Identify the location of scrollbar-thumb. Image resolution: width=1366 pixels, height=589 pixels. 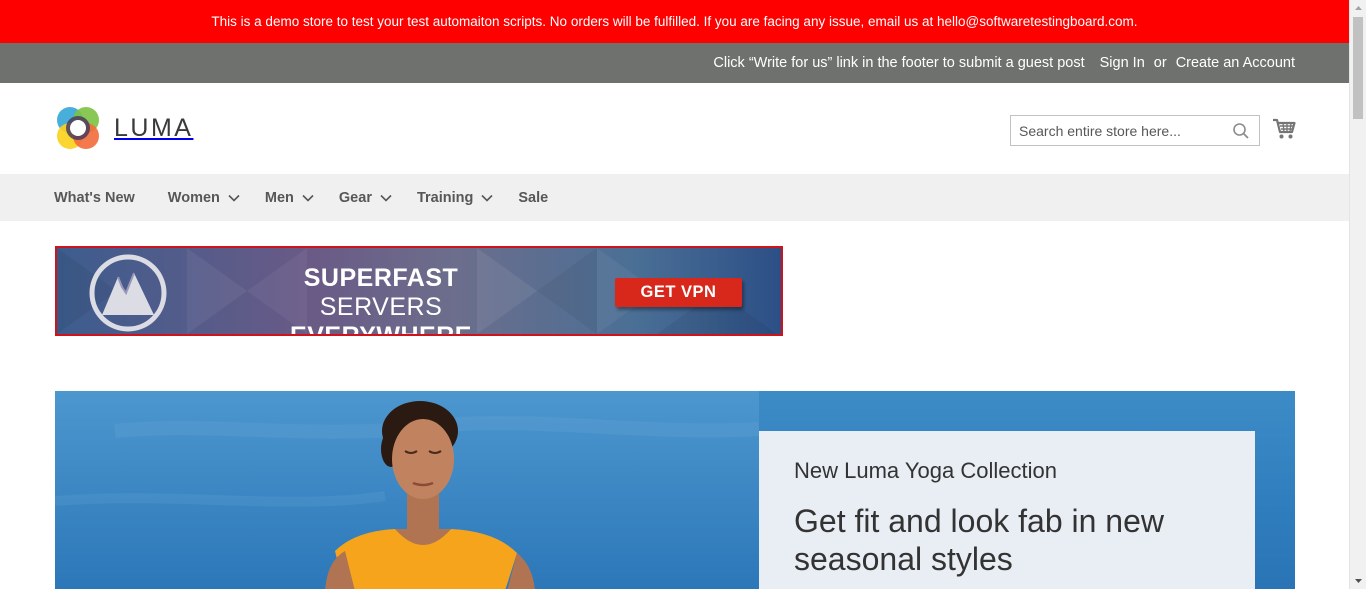
(1358, 68).